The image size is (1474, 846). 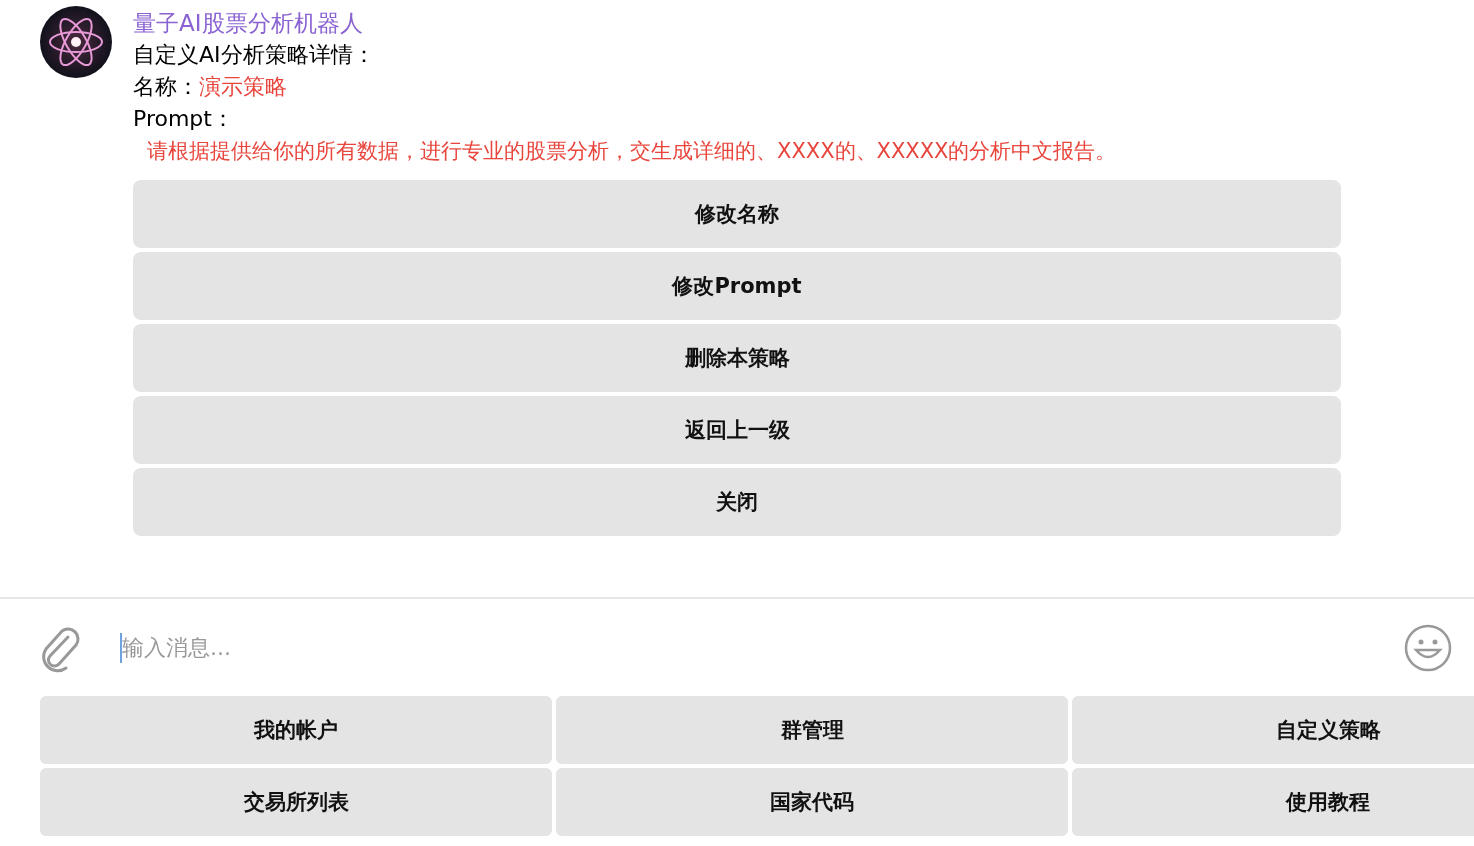 What do you see at coordinates (184, 119) in the screenshot?
I see `prompt-label: Prompt：` at bounding box center [184, 119].